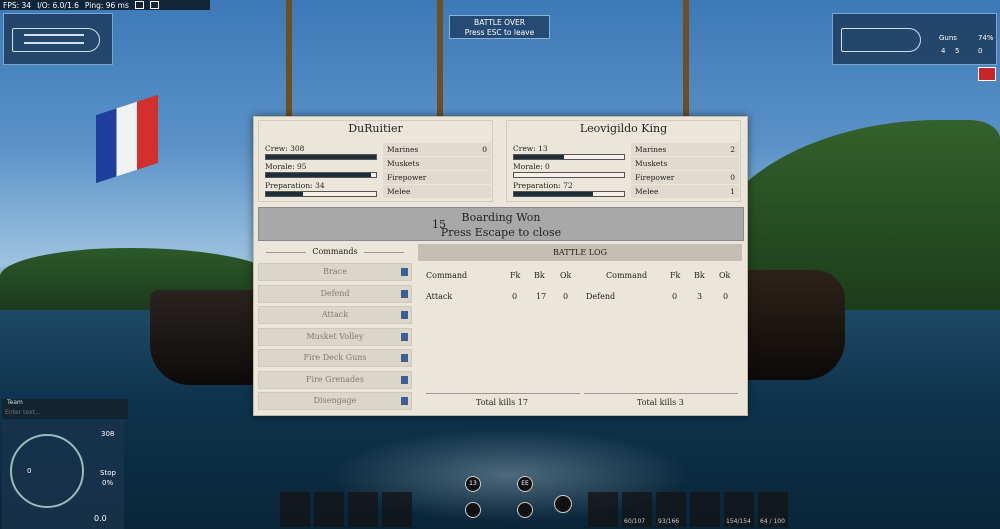  I want to click on helm-stop: Stop, so click(108, 473).